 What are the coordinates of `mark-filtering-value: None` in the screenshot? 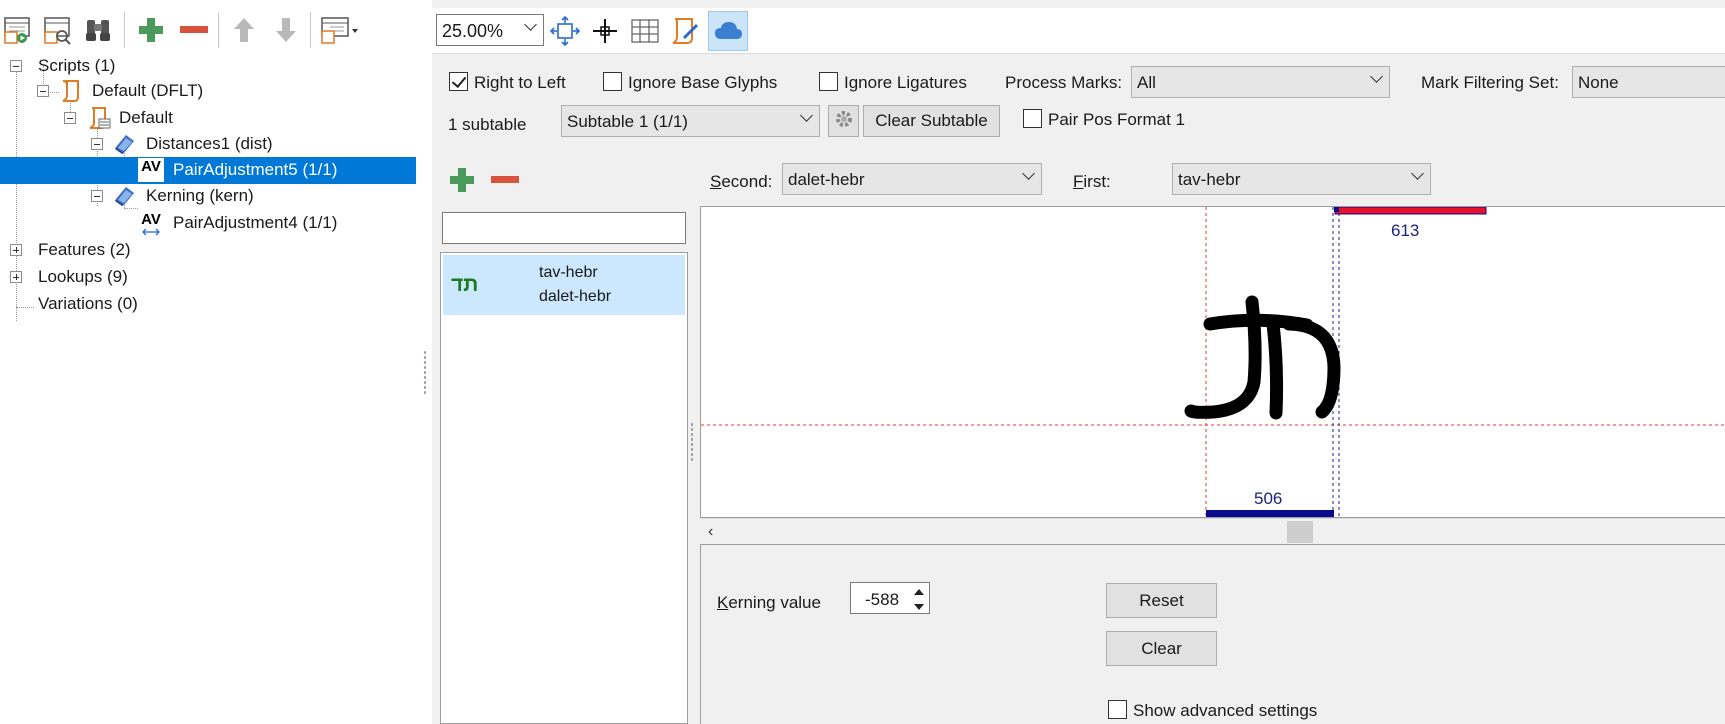 It's located at (1598, 82).